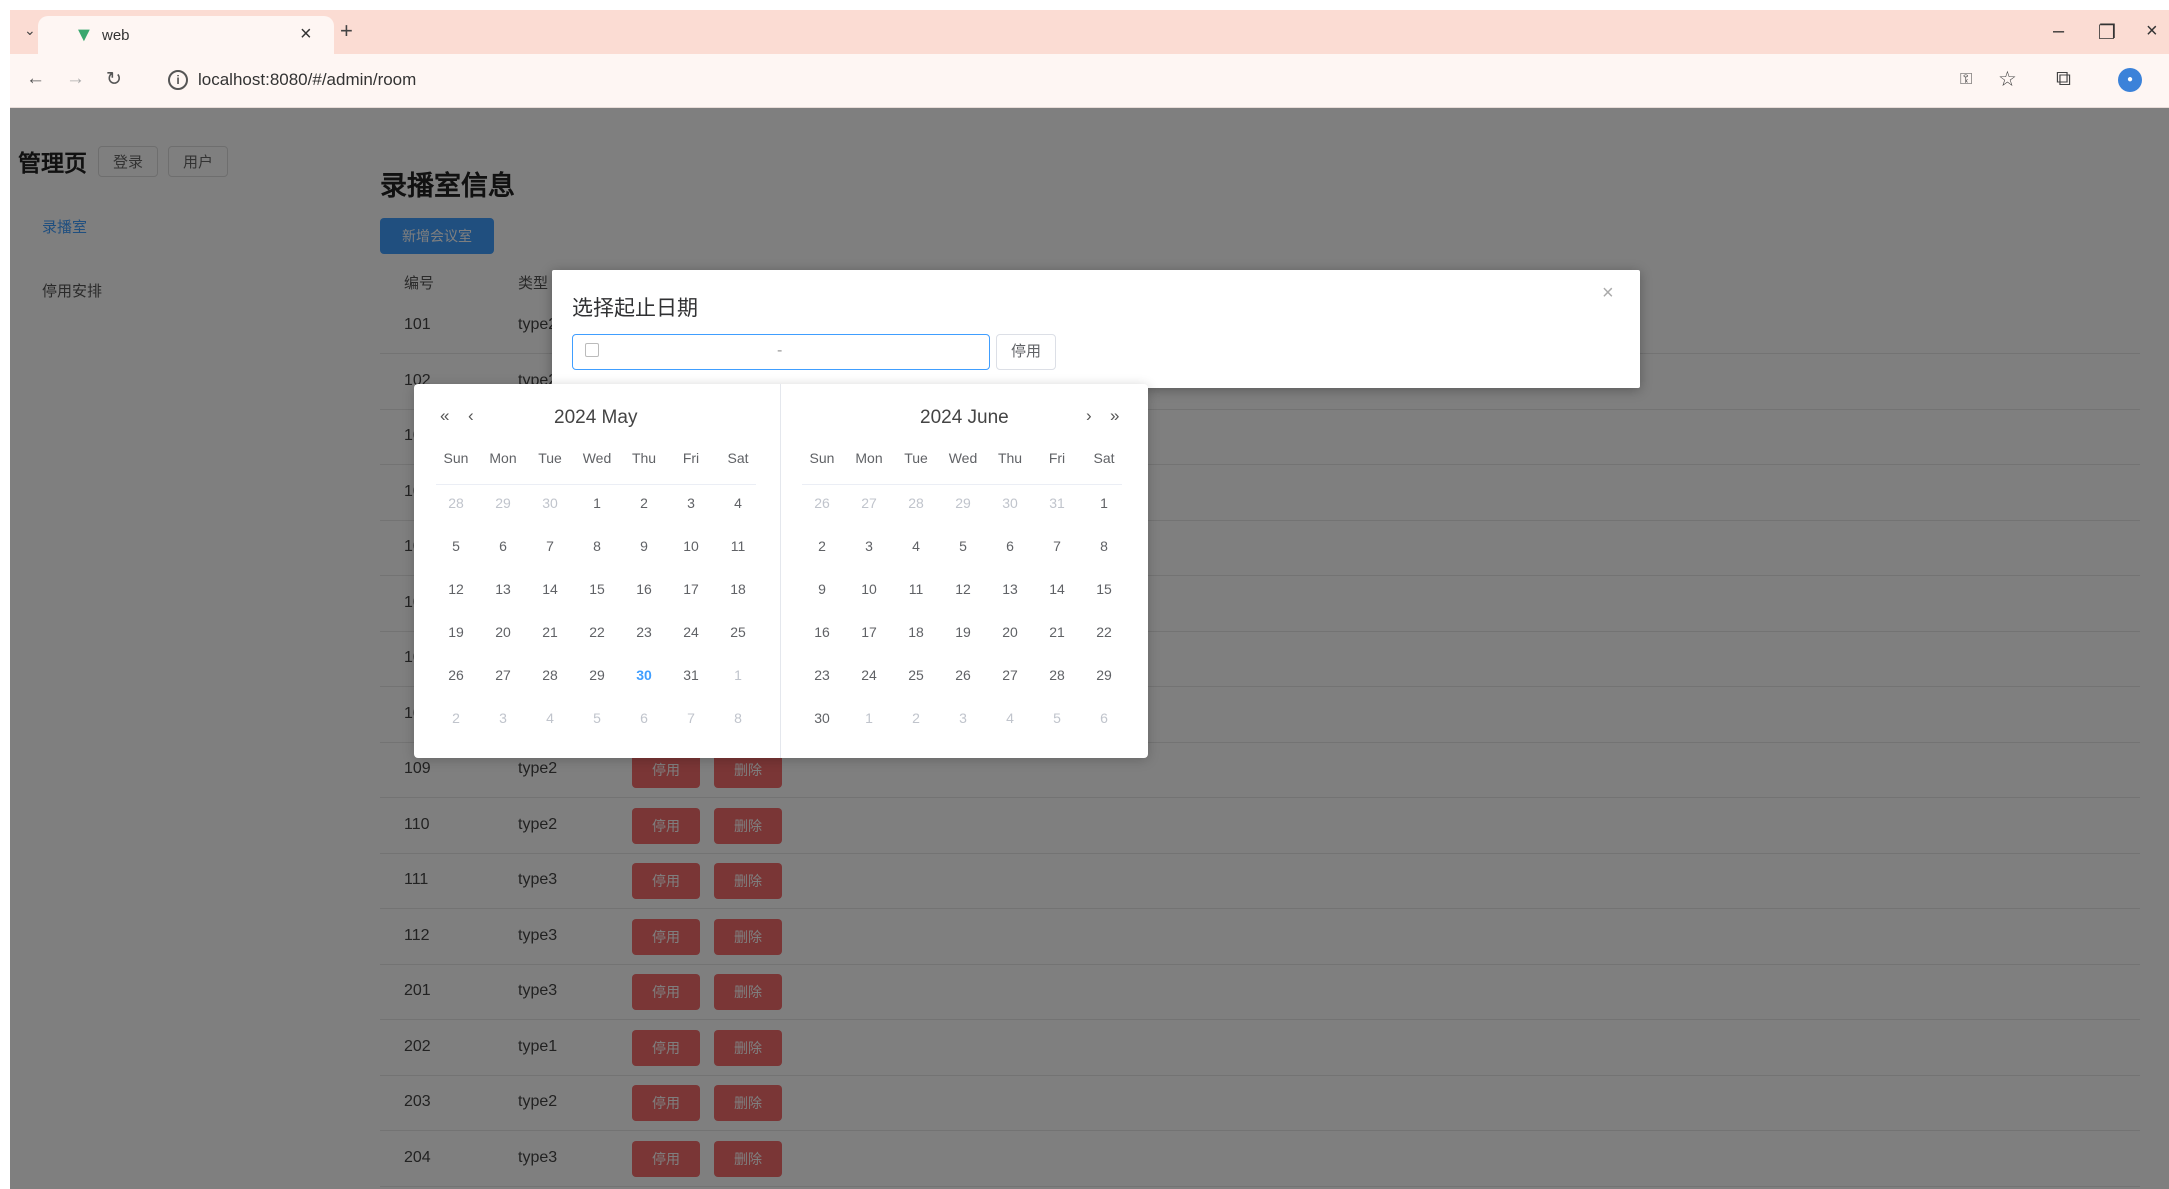 This screenshot has height=1189, width=2169. What do you see at coordinates (307, 80) in the screenshot?
I see `address-bar: localhost:8080/#/admin/room` at bounding box center [307, 80].